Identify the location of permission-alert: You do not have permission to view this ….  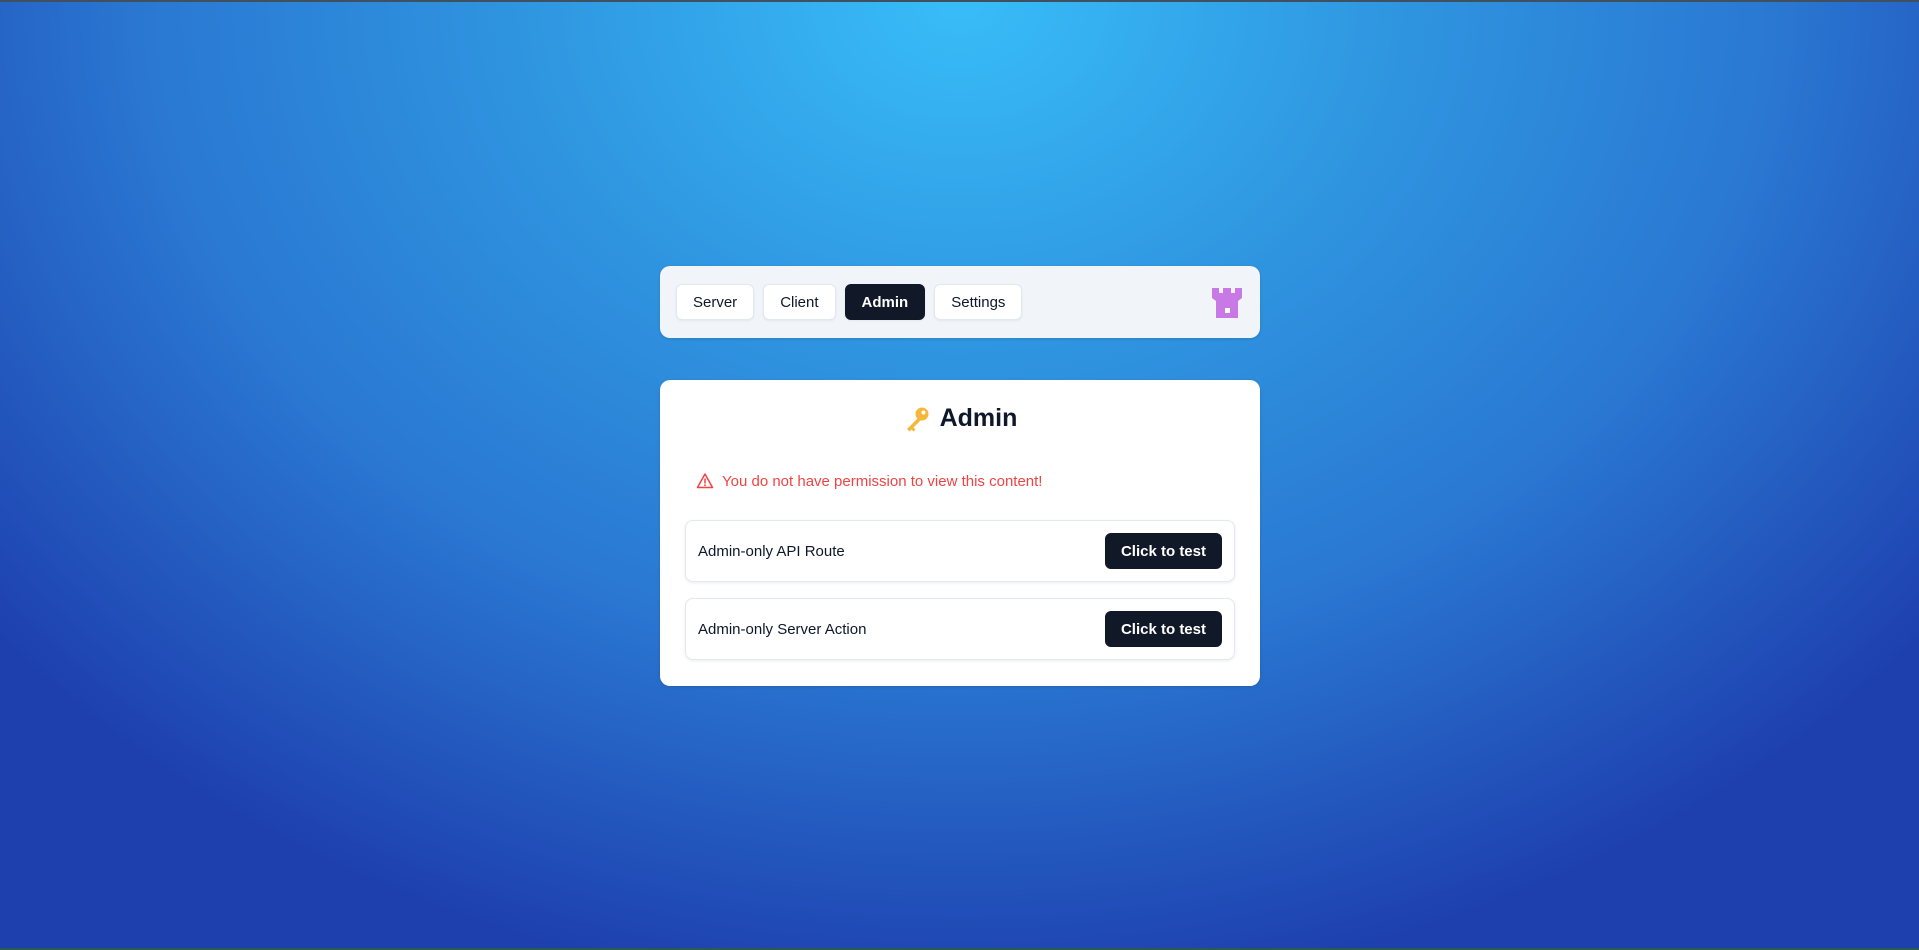
(869, 481).